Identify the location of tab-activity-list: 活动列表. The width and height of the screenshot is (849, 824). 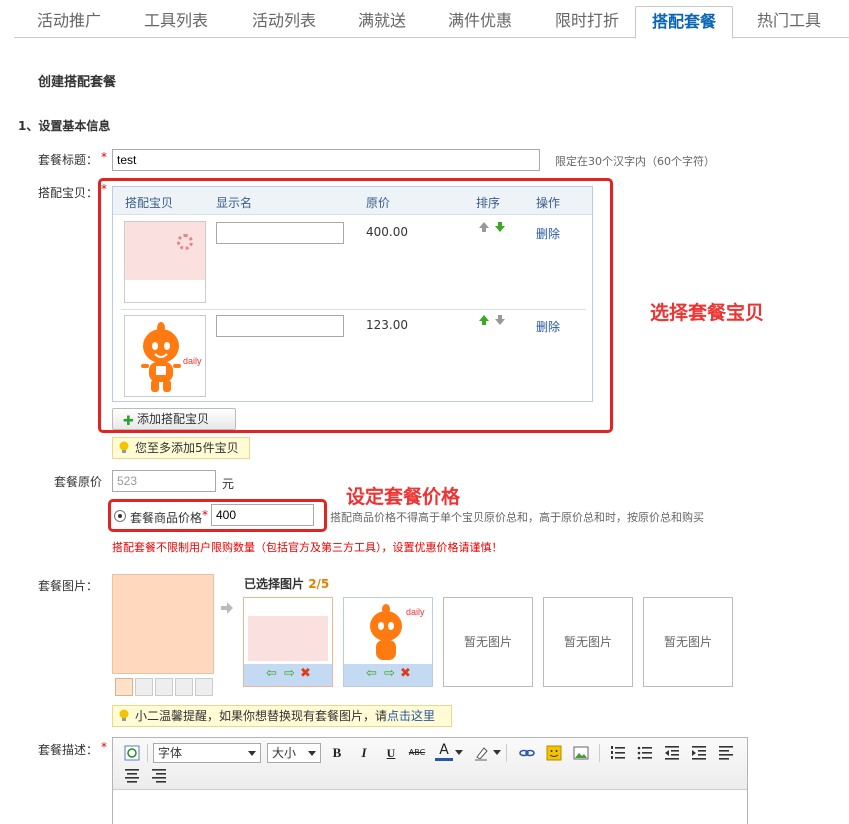
(284, 22).